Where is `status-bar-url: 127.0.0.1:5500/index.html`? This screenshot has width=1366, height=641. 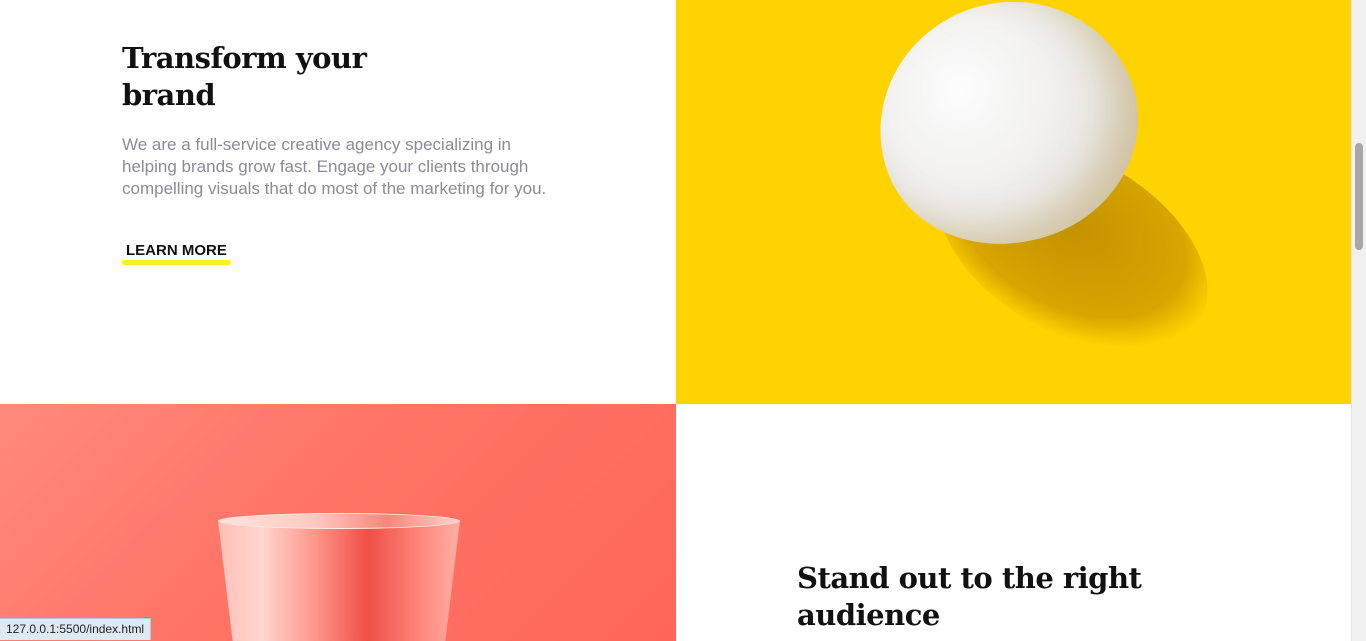 status-bar-url: 127.0.0.1:5500/index.html is located at coordinates (76, 629).